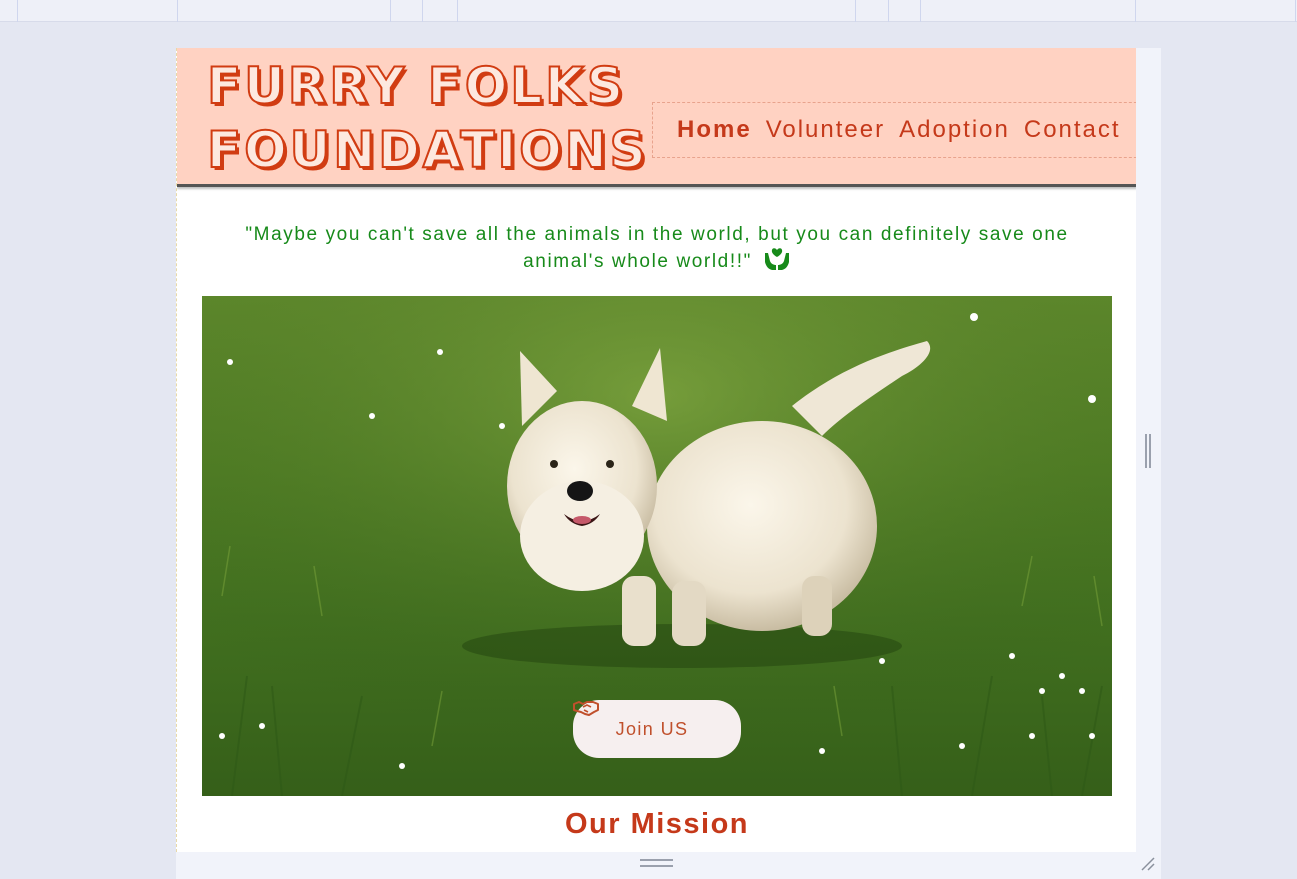 The image size is (1297, 879). Describe the element at coordinates (657, 824) in the screenshot. I see `mission-heading: Our Mission` at that location.